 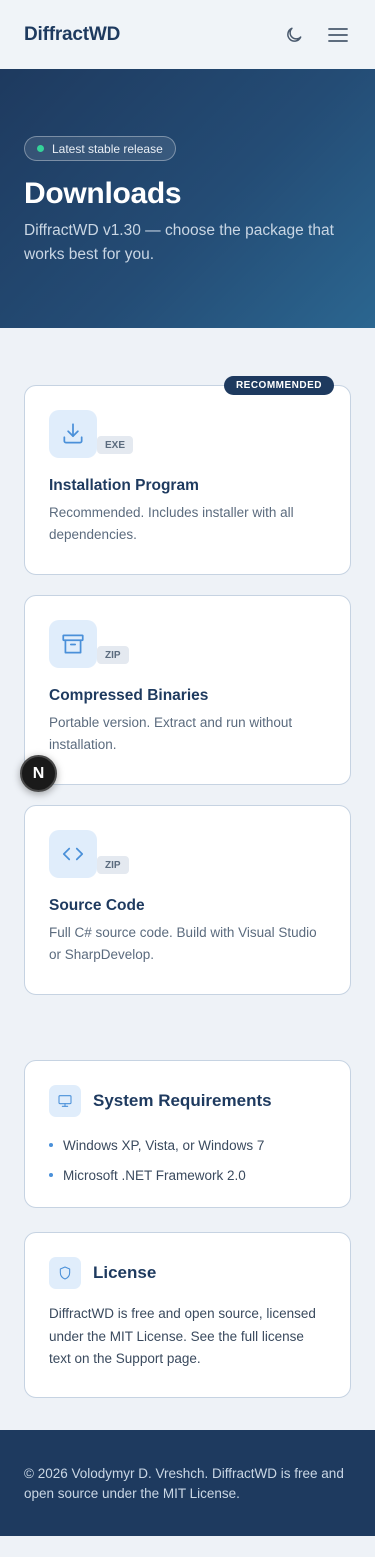 What do you see at coordinates (65, 1273) in the screenshot?
I see `shield-icon` at bounding box center [65, 1273].